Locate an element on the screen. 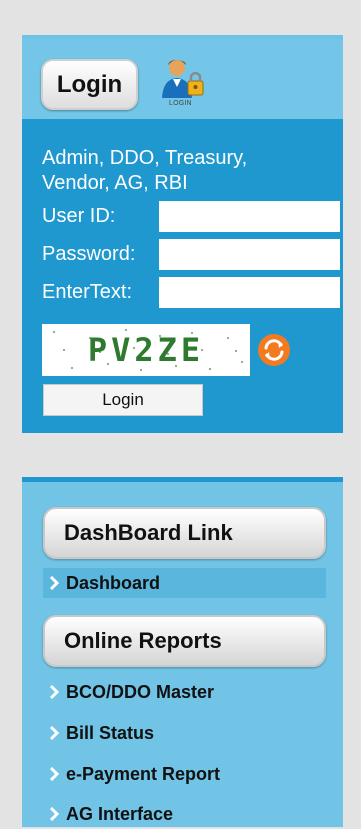  user-id-row: User ID: is located at coordinates (192, 216).